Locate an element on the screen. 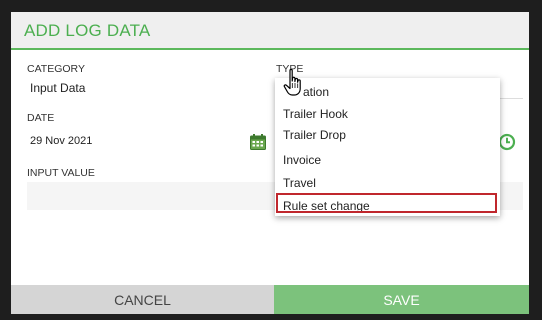 This screenshot has height=320, width=542. dropdown-item-travel: Travel is located at coordinates (387, 183).